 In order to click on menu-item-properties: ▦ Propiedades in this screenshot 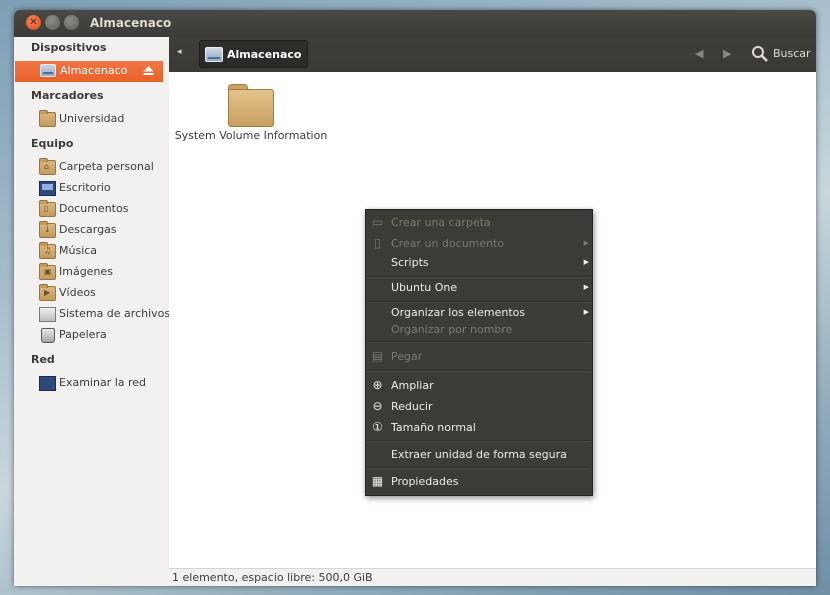, I will do `click(479, 482)`.